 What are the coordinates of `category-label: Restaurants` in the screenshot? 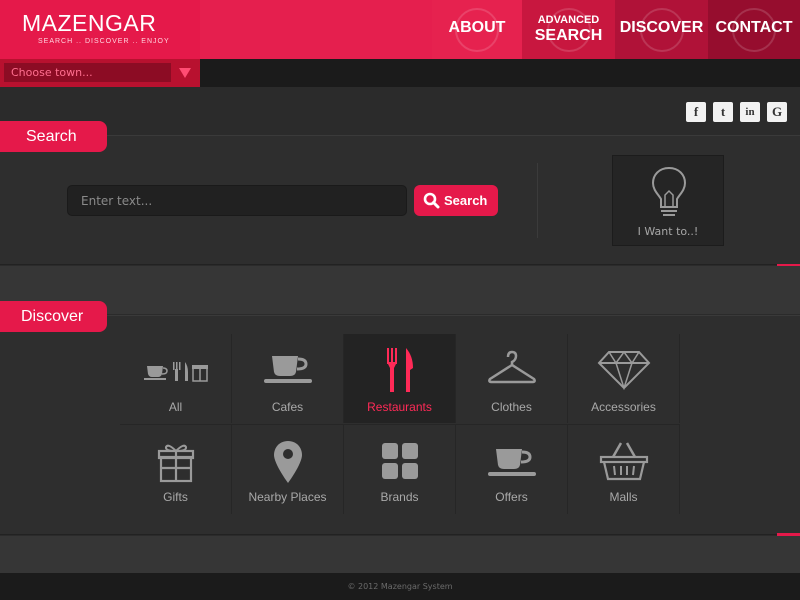 It's located at (399, 407).